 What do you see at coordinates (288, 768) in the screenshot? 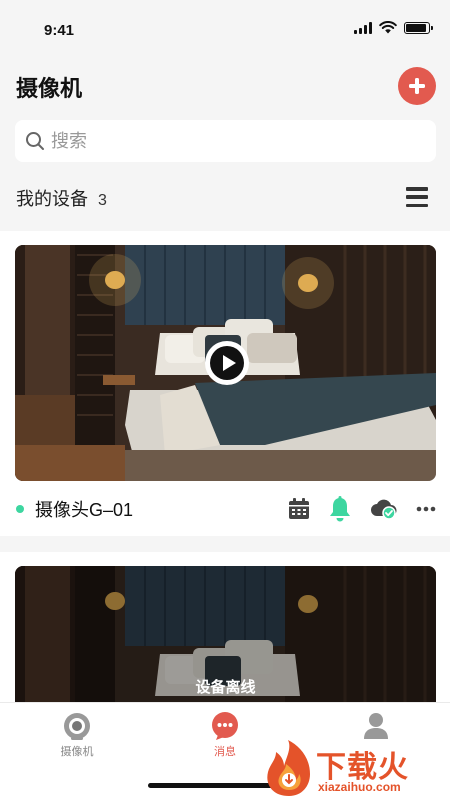
I see `flame-logo-icon` at bounding box center [288, 768].